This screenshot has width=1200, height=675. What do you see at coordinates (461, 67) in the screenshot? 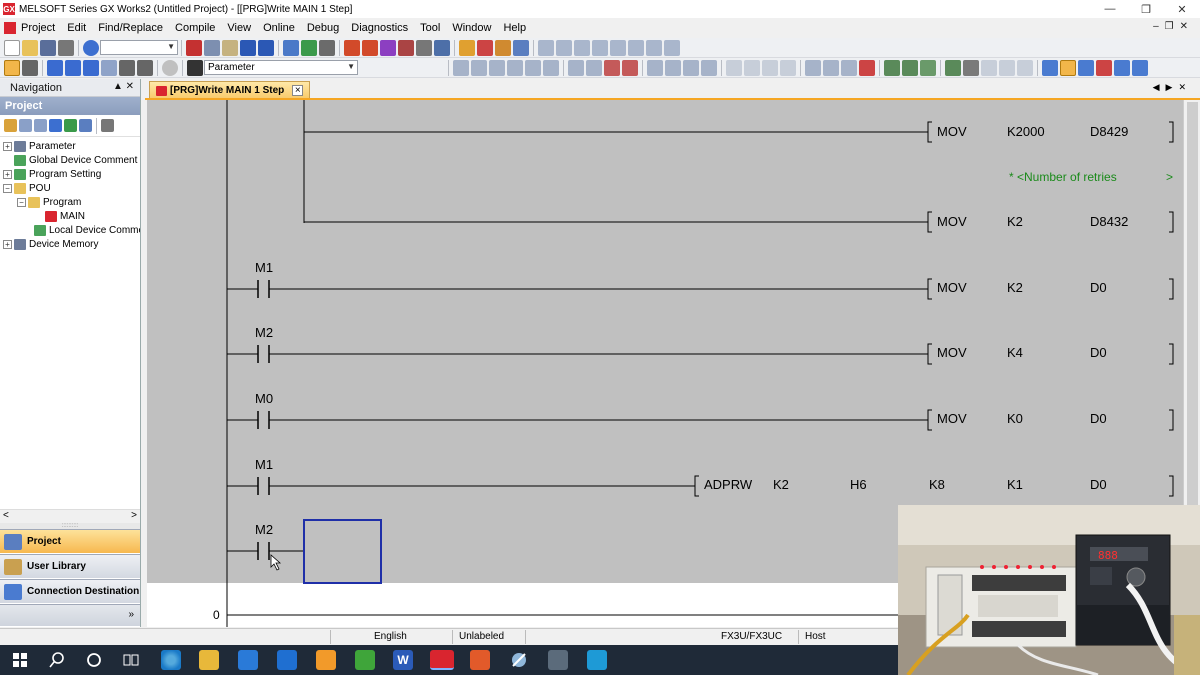
I see `contact-no-icon` at bounding box center [461, 67].